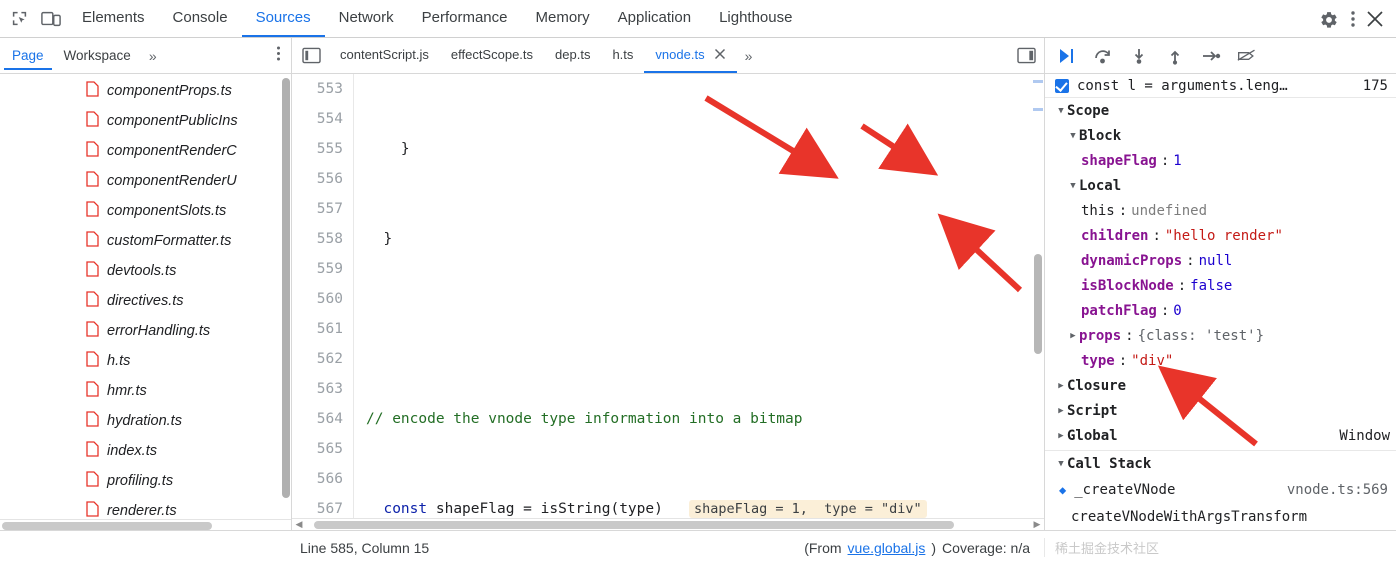 This screenshot has width=1396, height=564. I want to click on call-stack-frame-current: ◆ _createVNode vnode.ts:569, so click(1220, 489).